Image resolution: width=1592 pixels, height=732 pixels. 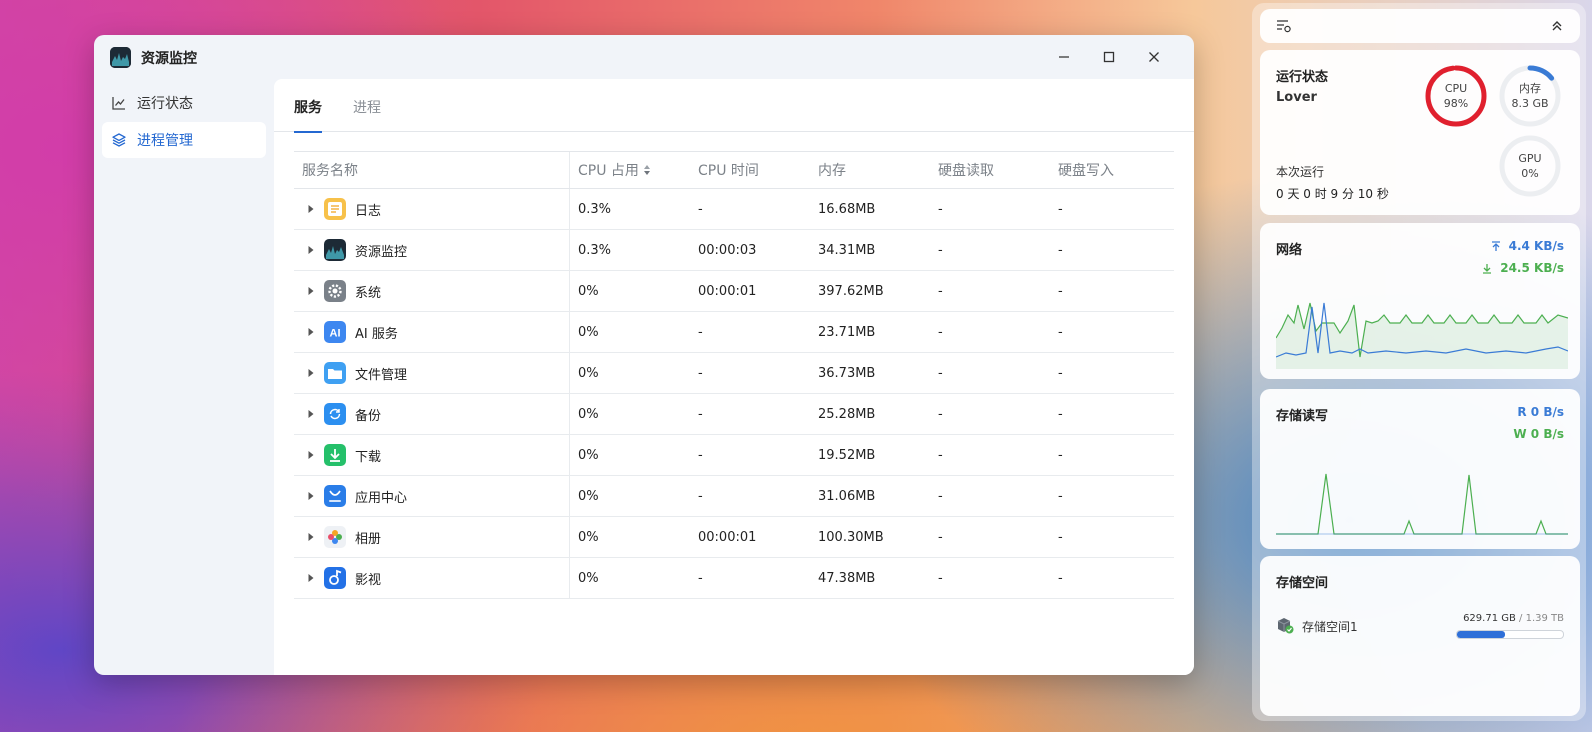 I want to click on column-header-disk-write: 硬盘写入, so click(x=1112, y=170).